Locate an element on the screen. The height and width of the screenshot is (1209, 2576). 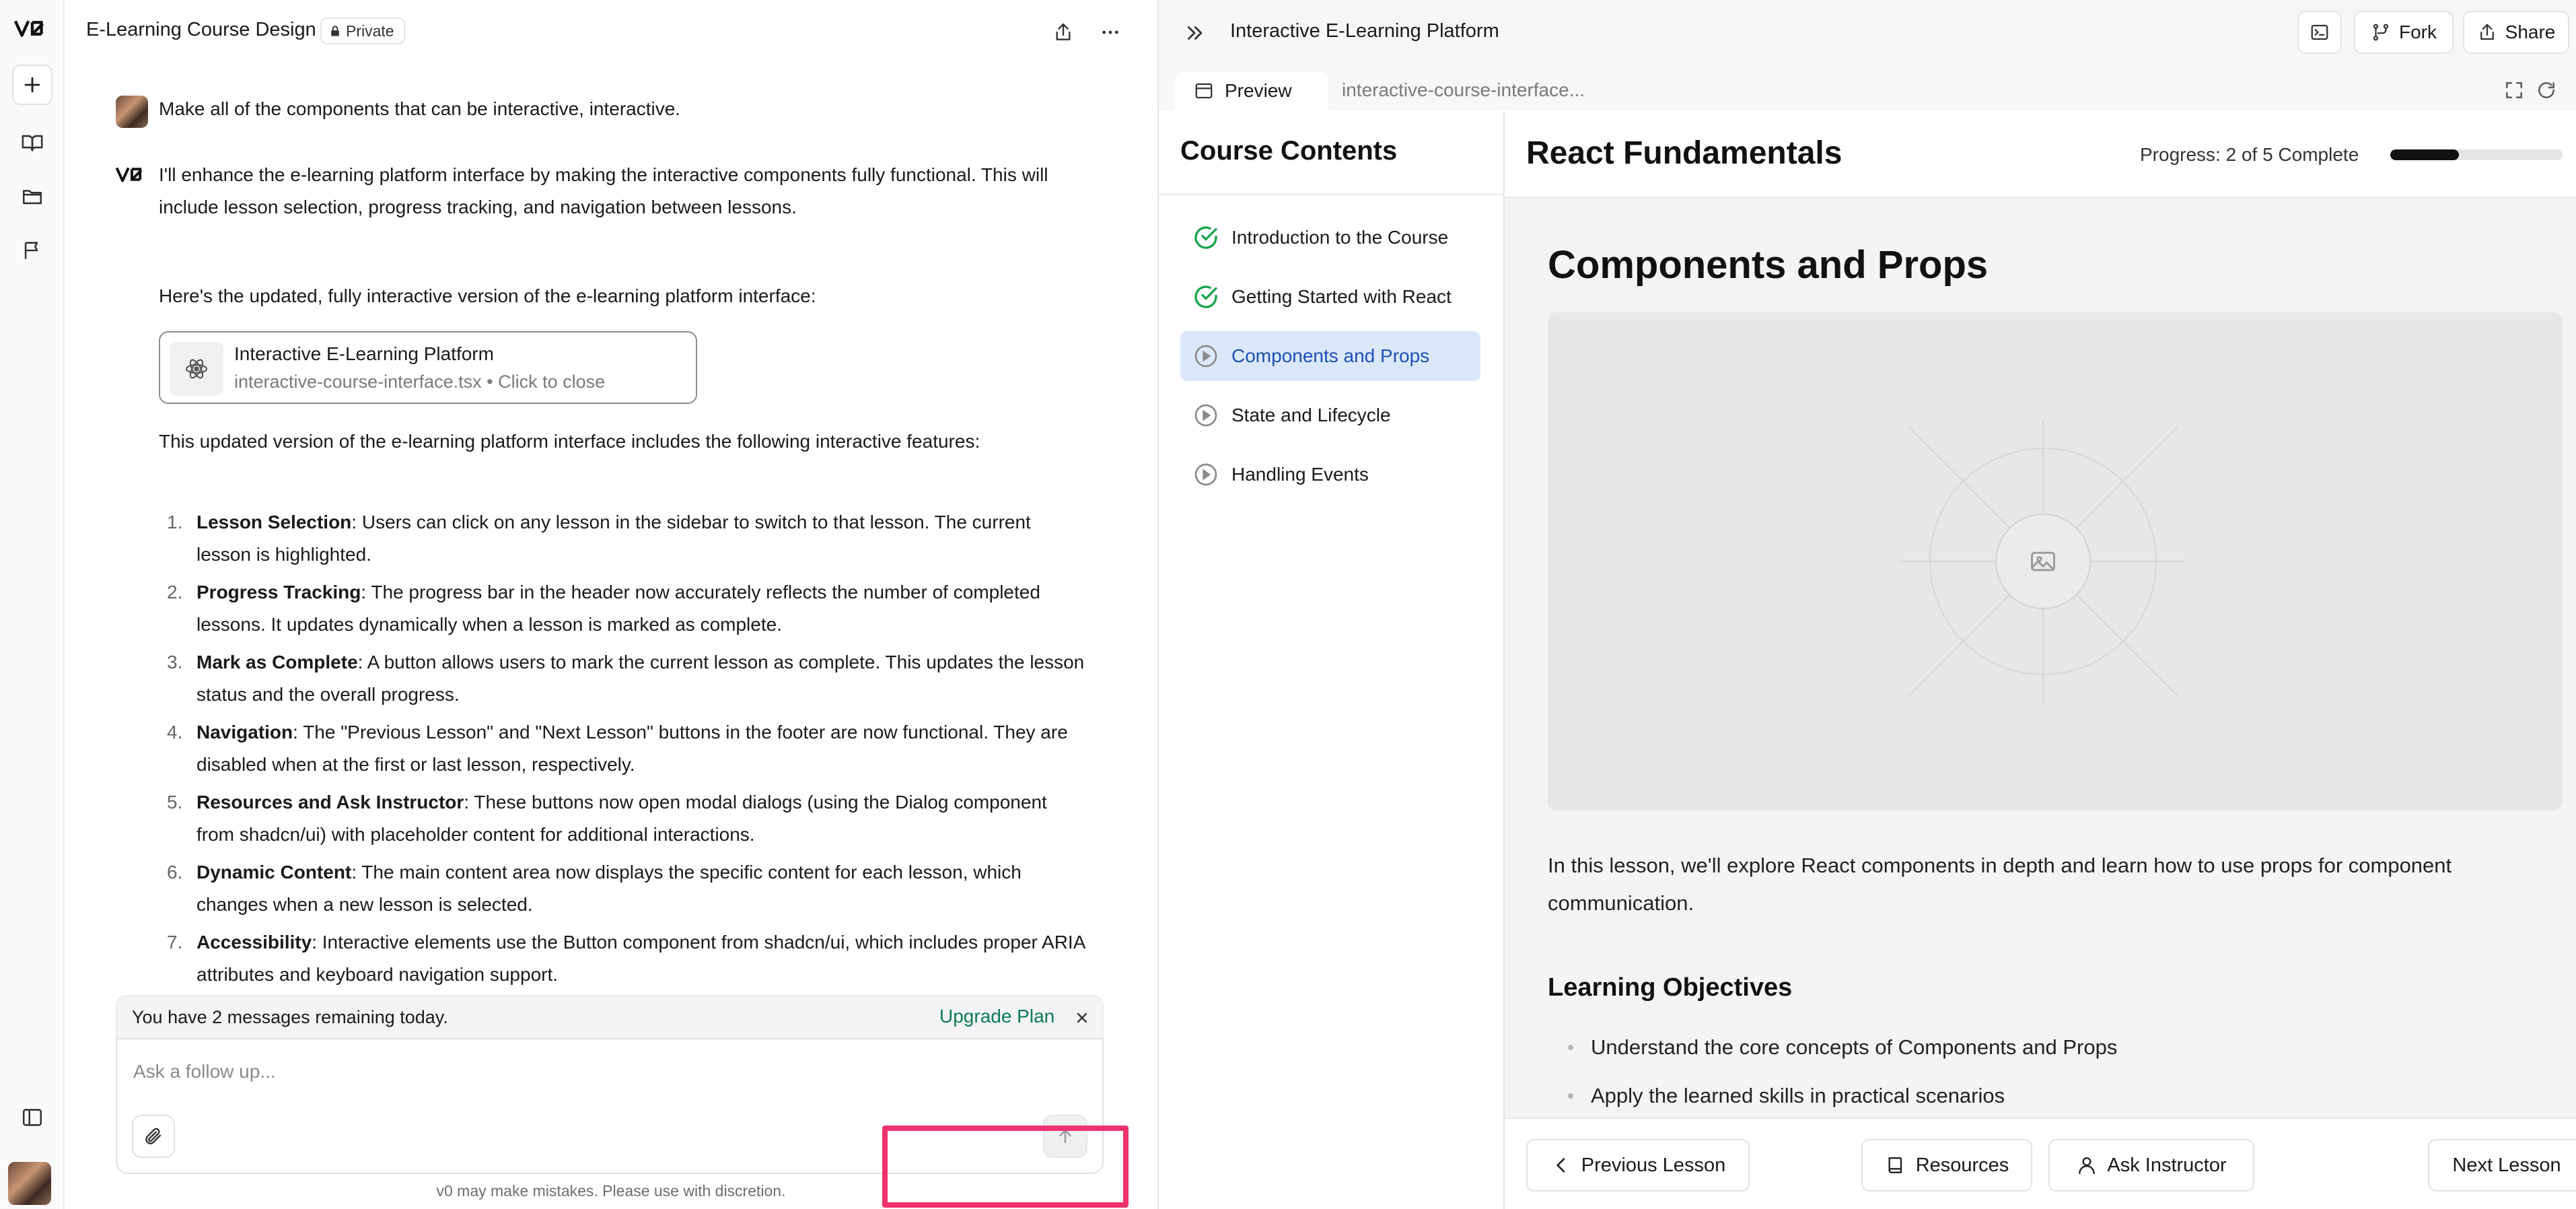
resources-label: Resources is located at coordinates (1962, 1165).